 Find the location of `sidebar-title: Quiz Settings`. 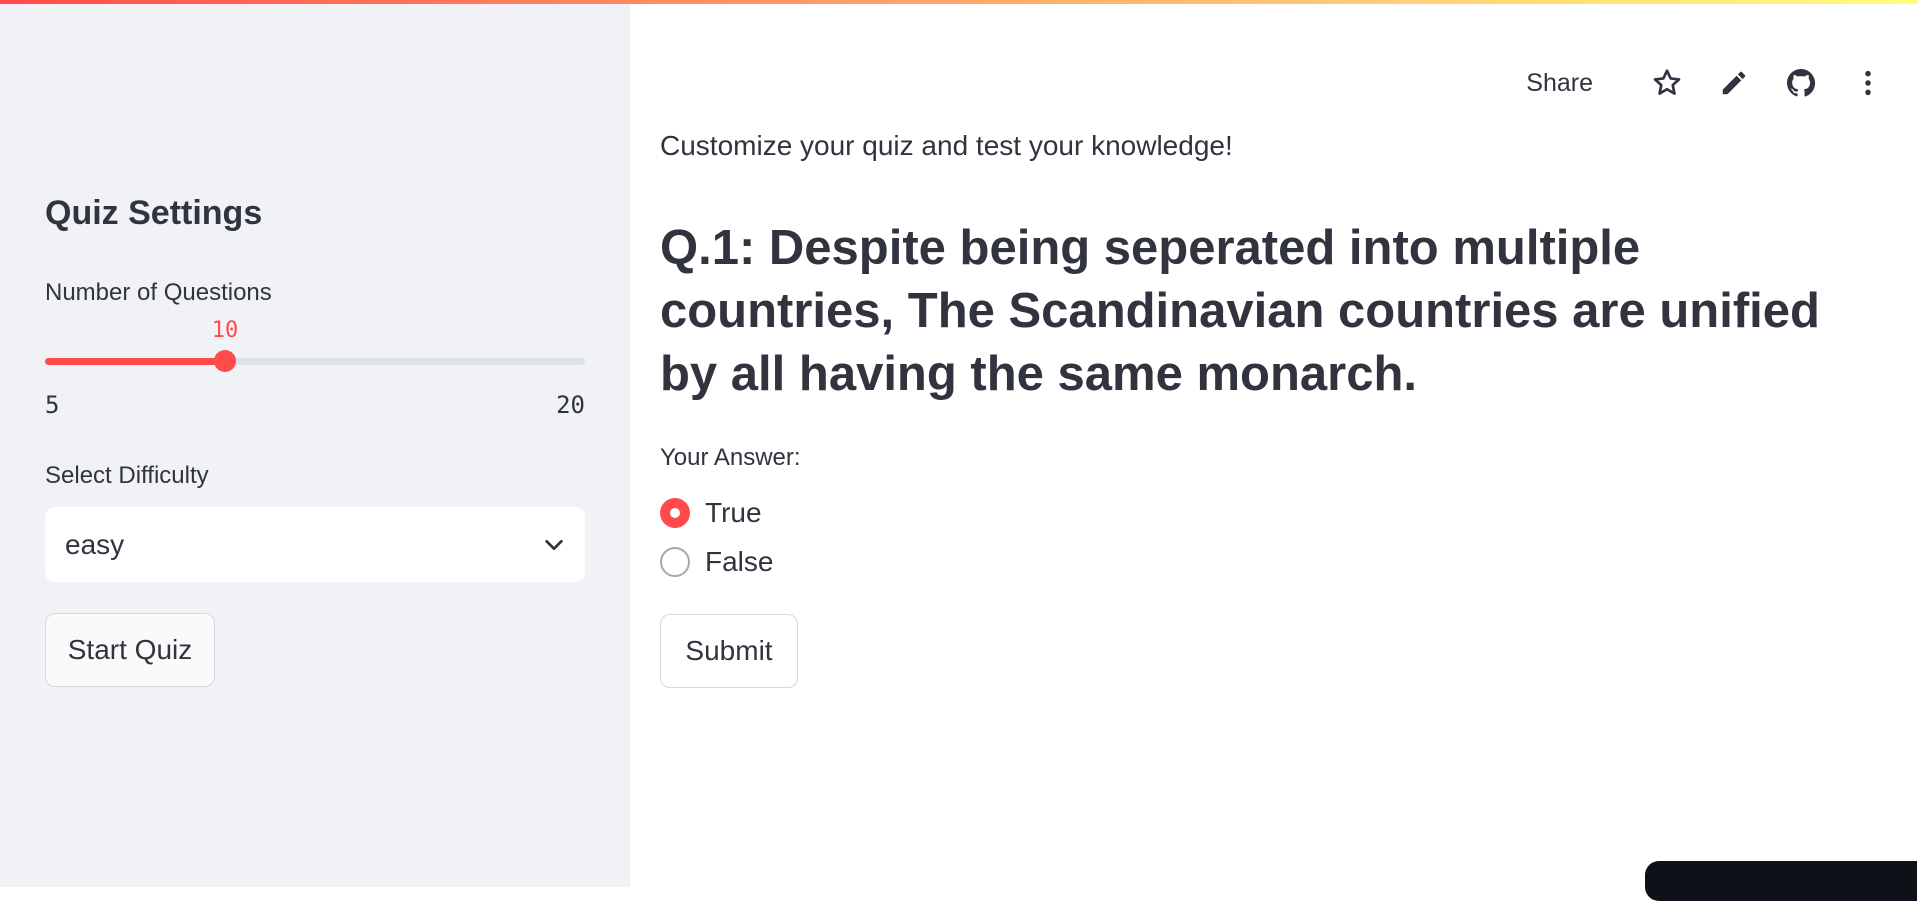

sidebar-title: Quiz Settings is located at coordinates (154, 213).